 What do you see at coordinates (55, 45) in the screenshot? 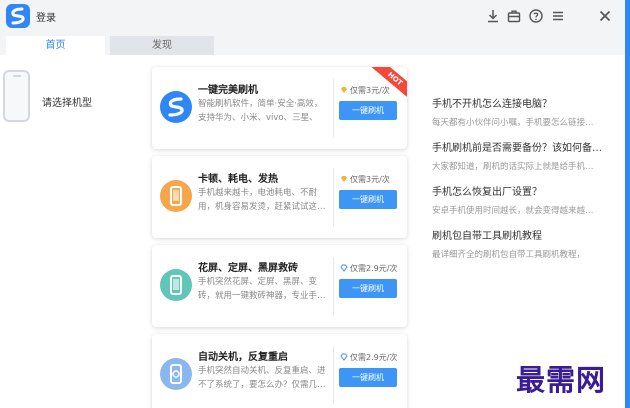
I see `tab-home: 首页` at bounding box center [55, 45].